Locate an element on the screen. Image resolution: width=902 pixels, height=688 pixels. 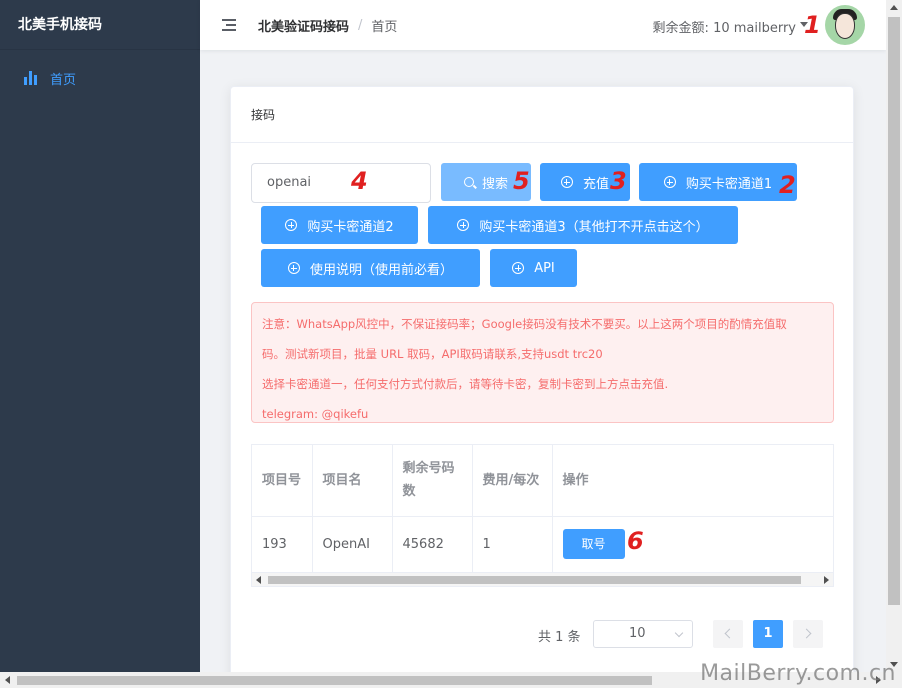
notice-line: telegram: @qikefu is located at coordinates (315, 414).